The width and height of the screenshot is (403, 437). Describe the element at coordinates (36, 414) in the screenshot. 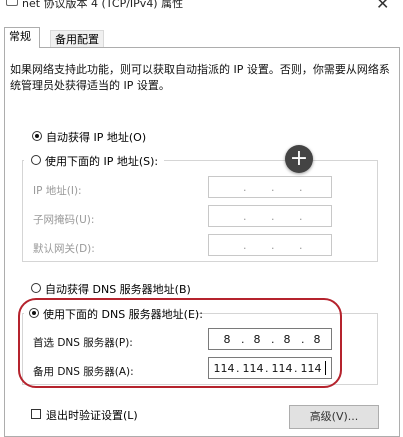

I see `validate-checkbox` at that location.